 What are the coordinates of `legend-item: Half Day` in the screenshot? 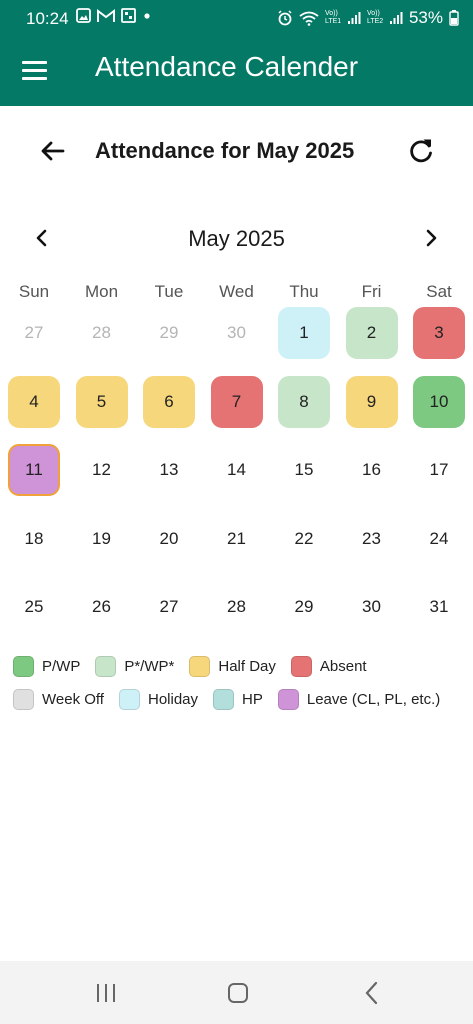 It's located at (232, 666).